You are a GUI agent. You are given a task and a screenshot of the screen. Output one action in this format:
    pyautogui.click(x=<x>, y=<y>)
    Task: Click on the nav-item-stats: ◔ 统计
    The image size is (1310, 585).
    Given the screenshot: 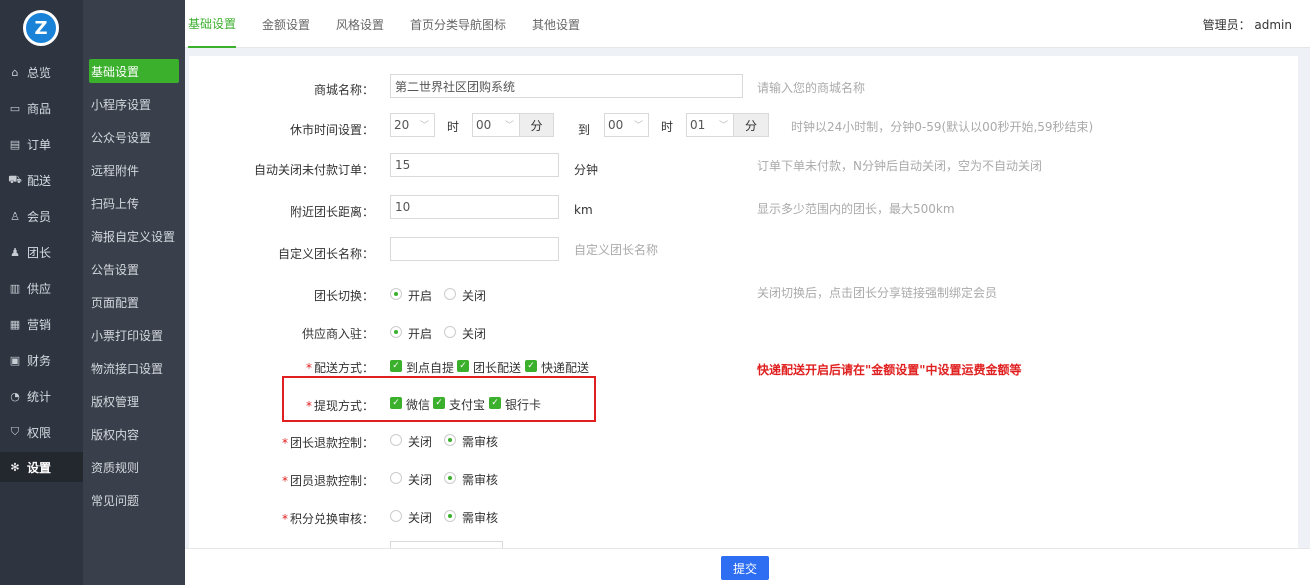 What is the action you would take?
    pyautogui.click(x=41, y=396)
    